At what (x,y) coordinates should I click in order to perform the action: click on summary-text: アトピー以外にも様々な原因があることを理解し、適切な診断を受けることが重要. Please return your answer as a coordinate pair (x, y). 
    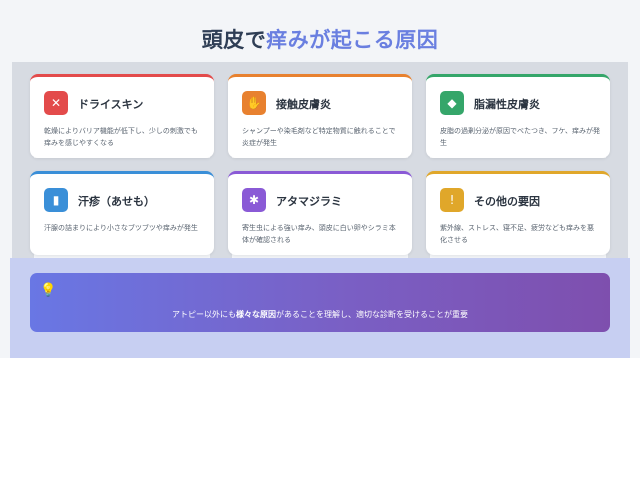
    Looking at the image, I should click on (320, 314).